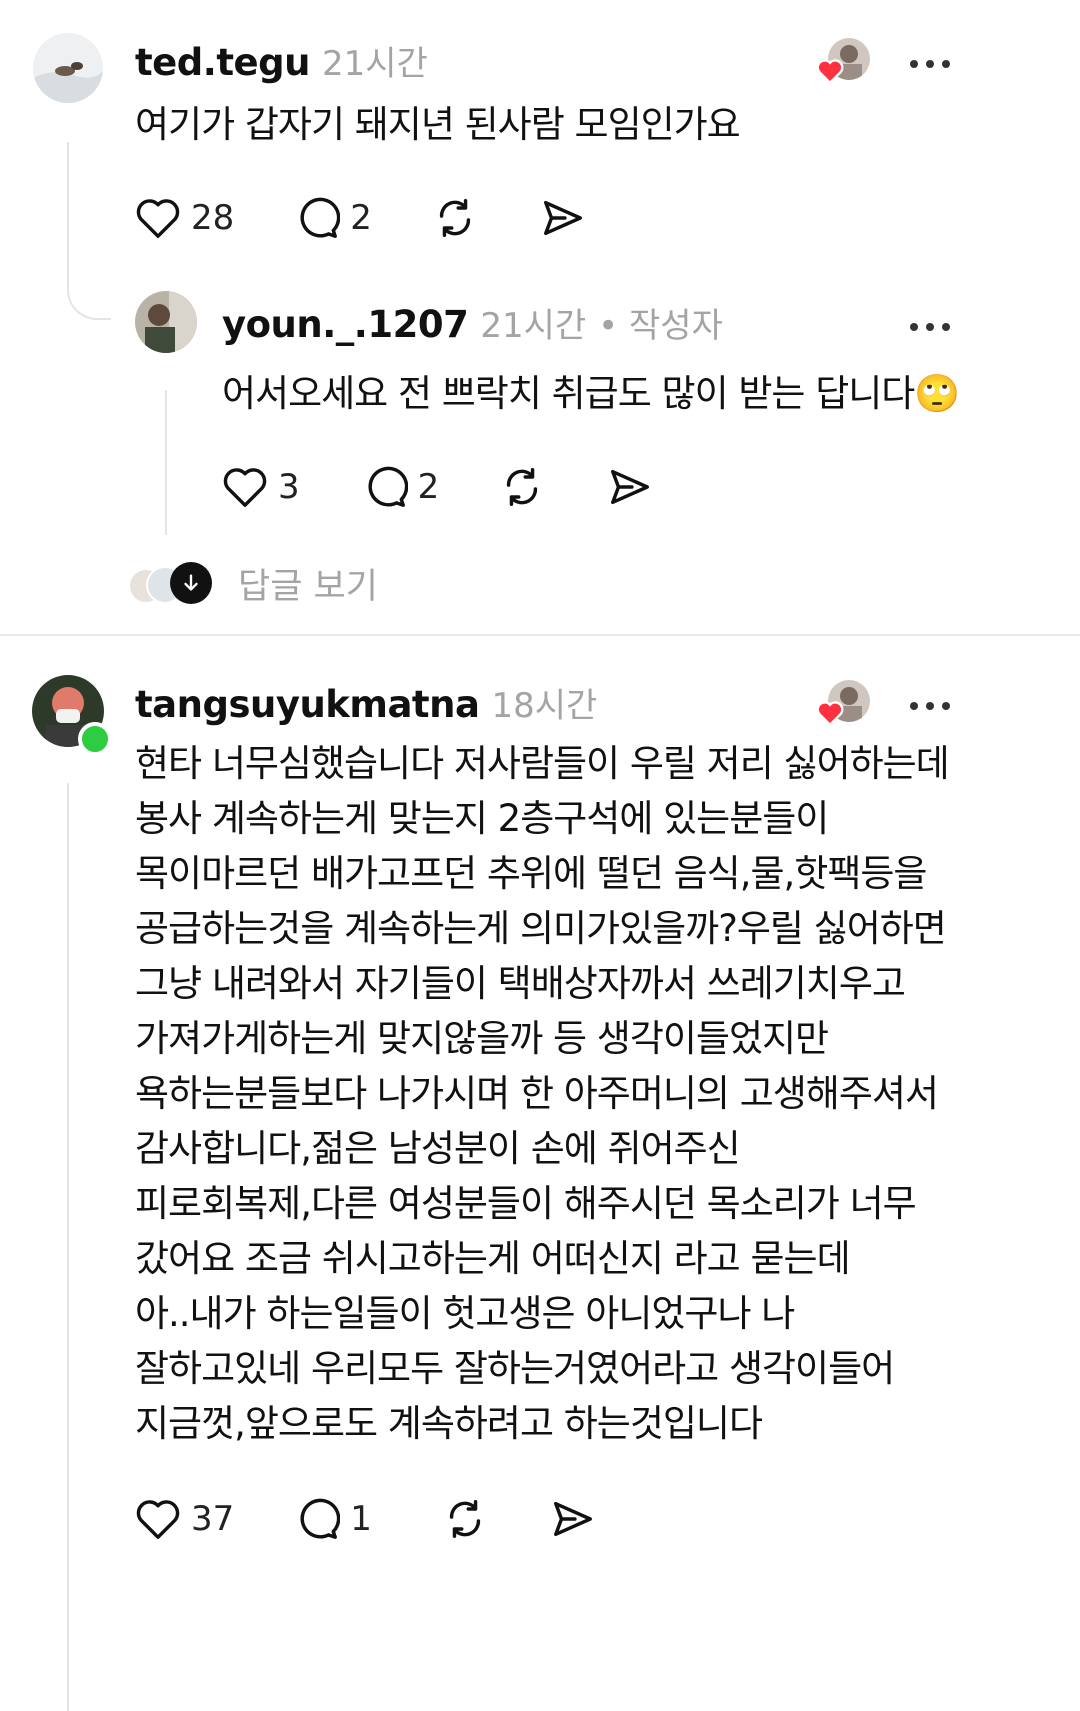  I want to click on avatar-ted-tegu, so click(68, 68).